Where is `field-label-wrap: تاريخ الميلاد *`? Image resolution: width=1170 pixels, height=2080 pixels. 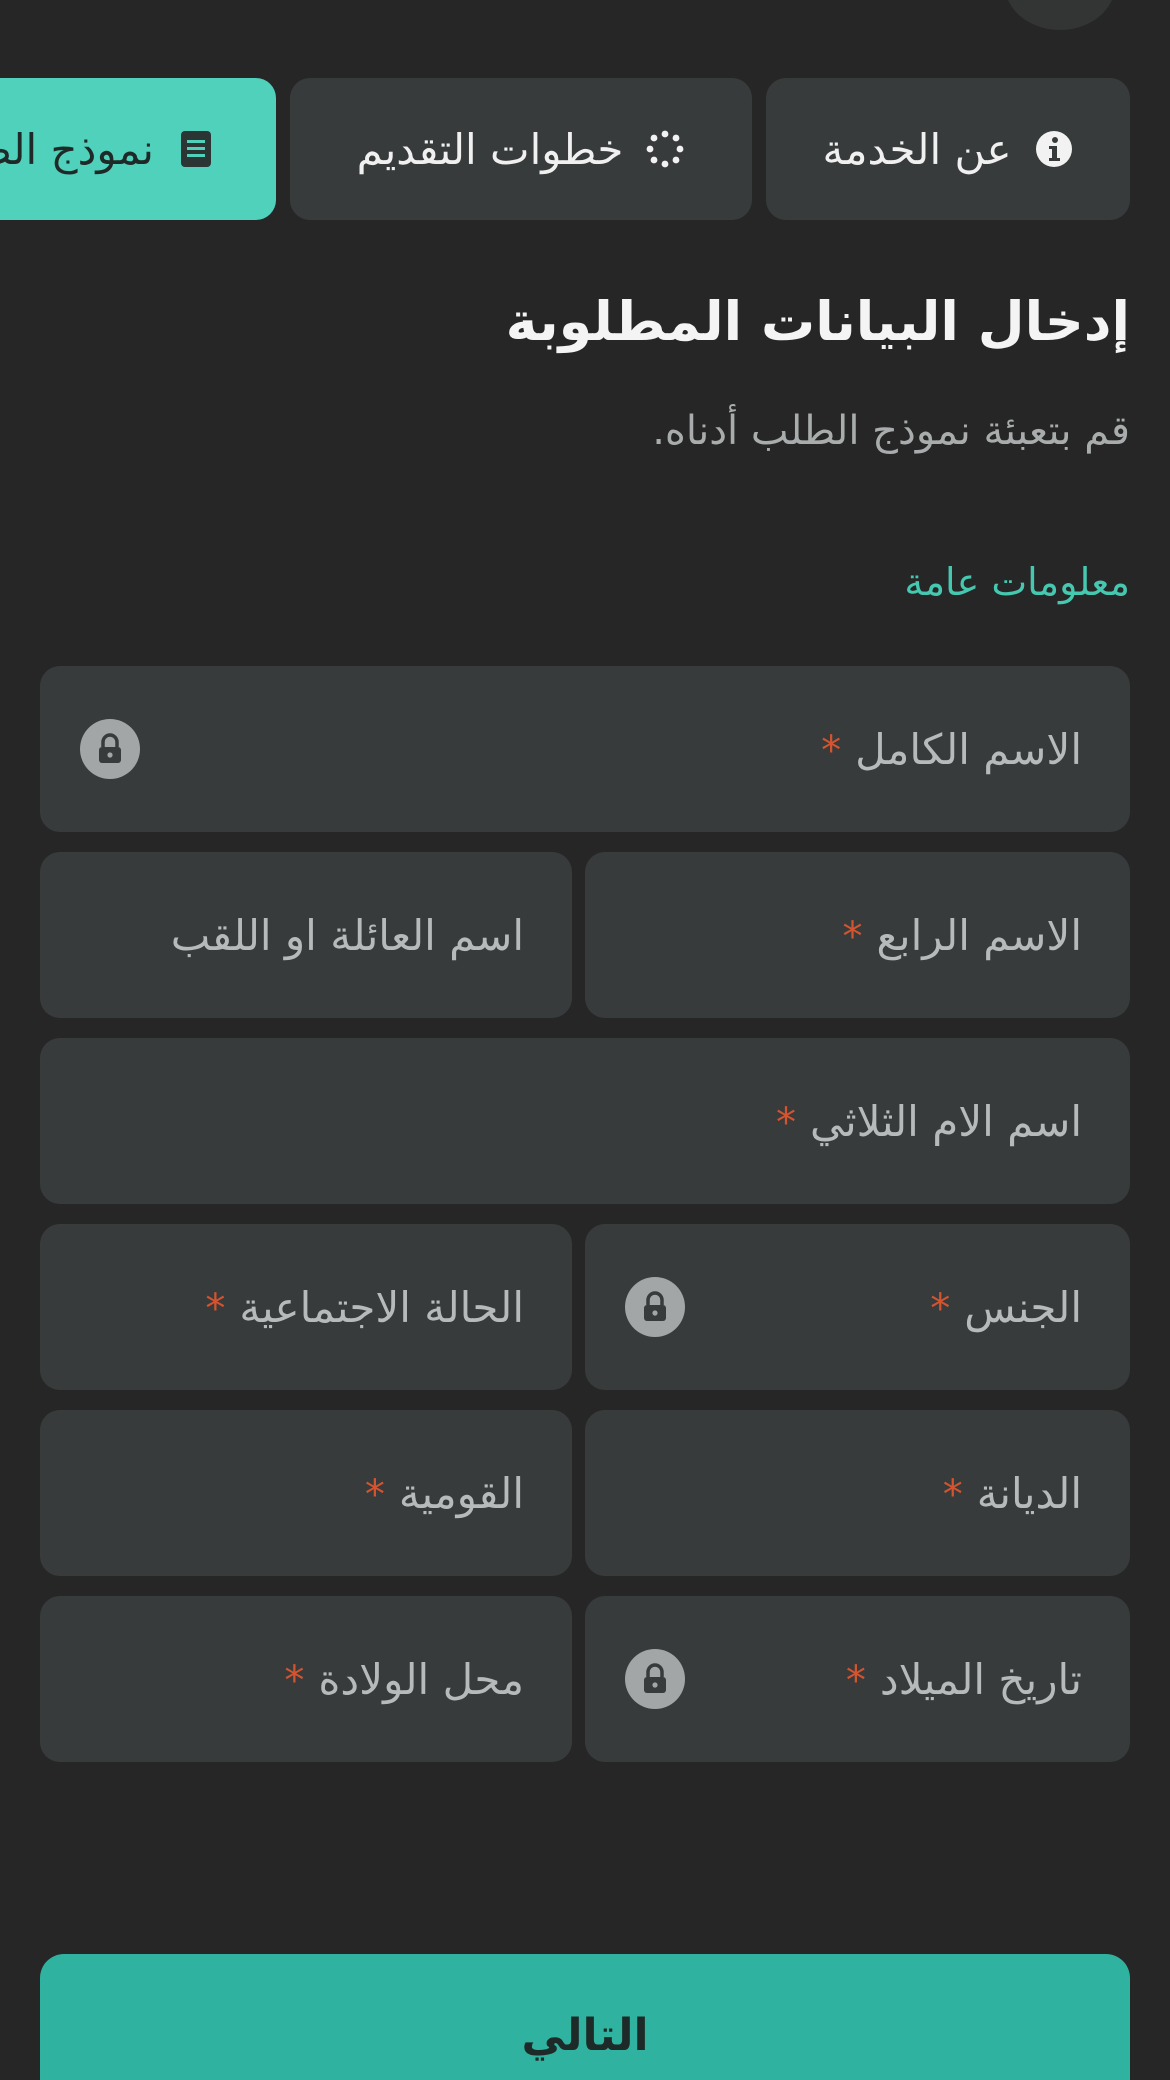 field-label-wrap: تاريخ الميلاد * is located at coordinates (964, 1679).